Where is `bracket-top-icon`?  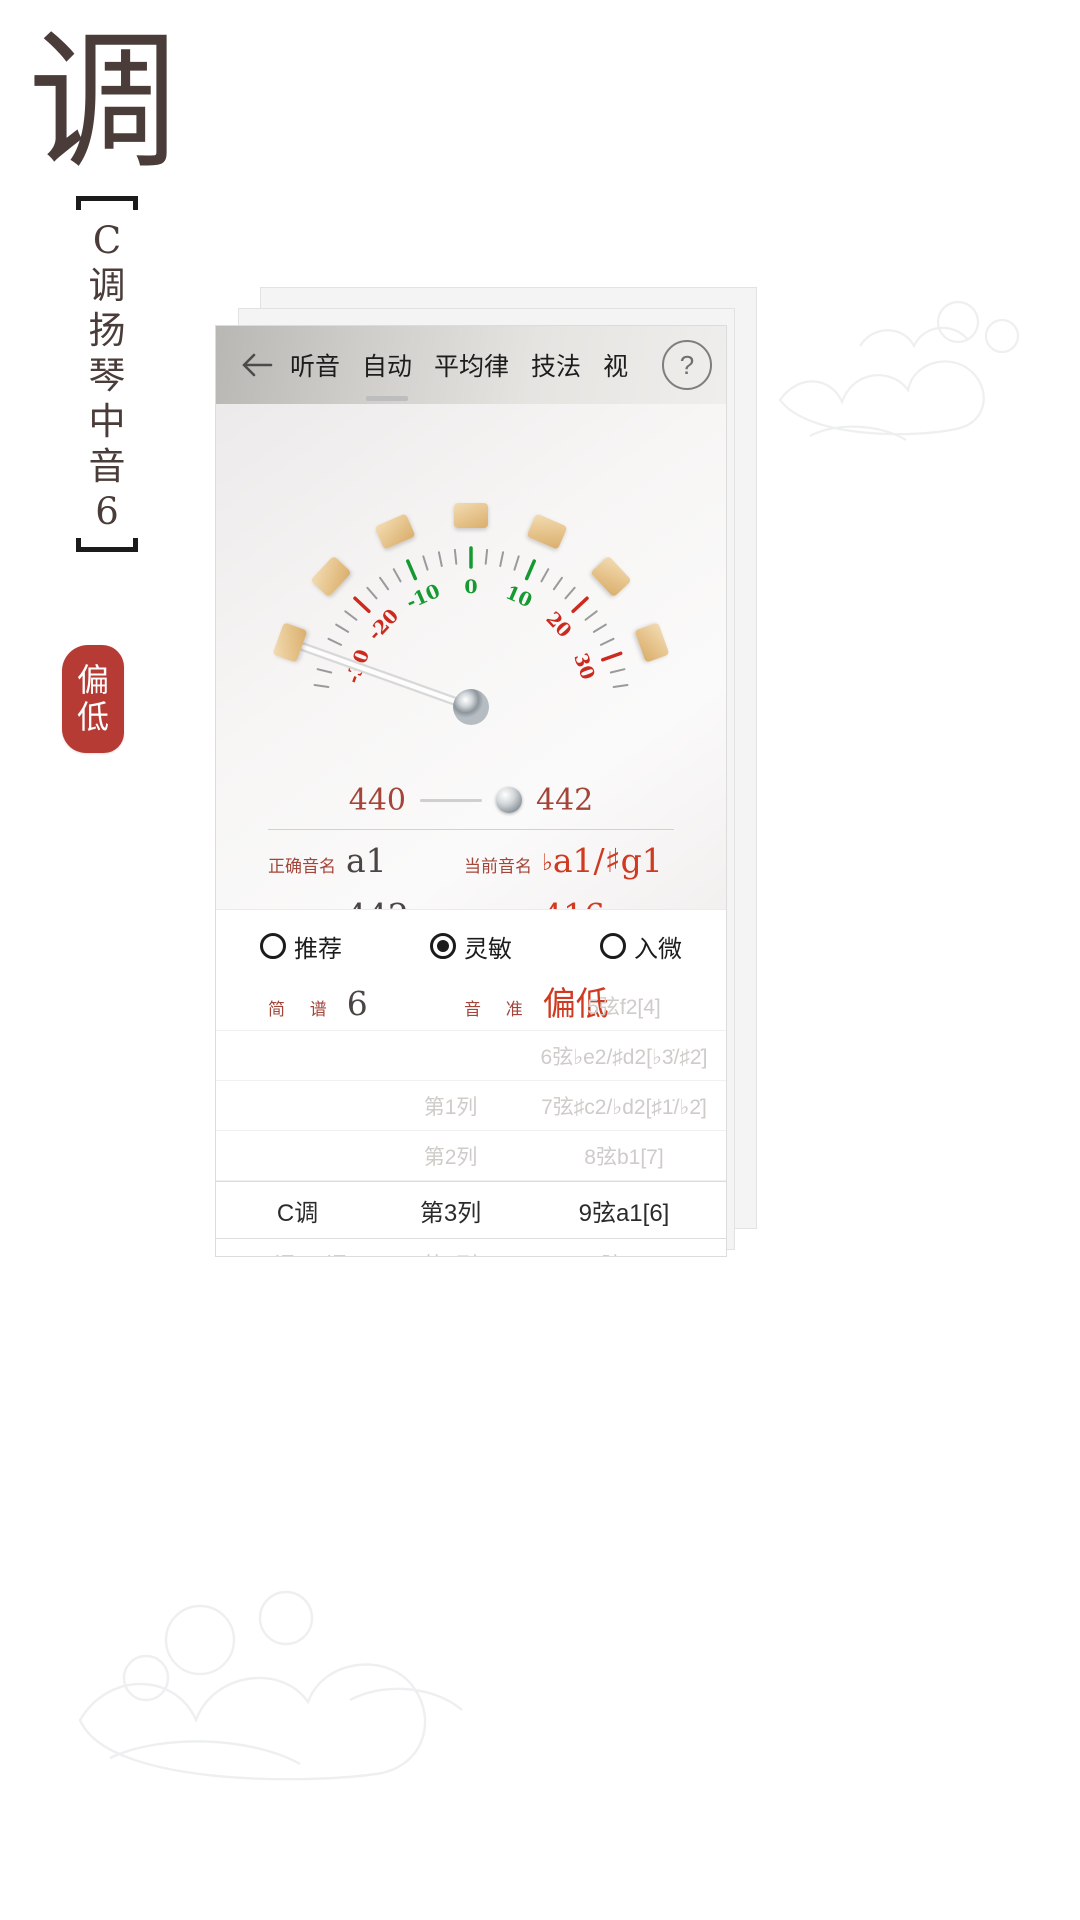
bracket-top-icon is located at coordinates (107, 203).